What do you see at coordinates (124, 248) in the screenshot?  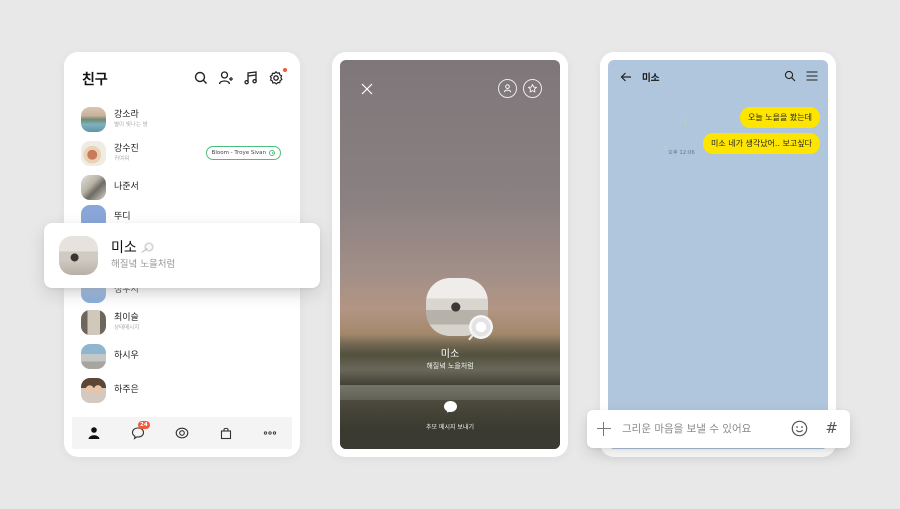 I see `friend-name: 미소` at bounding box center [124, 248].